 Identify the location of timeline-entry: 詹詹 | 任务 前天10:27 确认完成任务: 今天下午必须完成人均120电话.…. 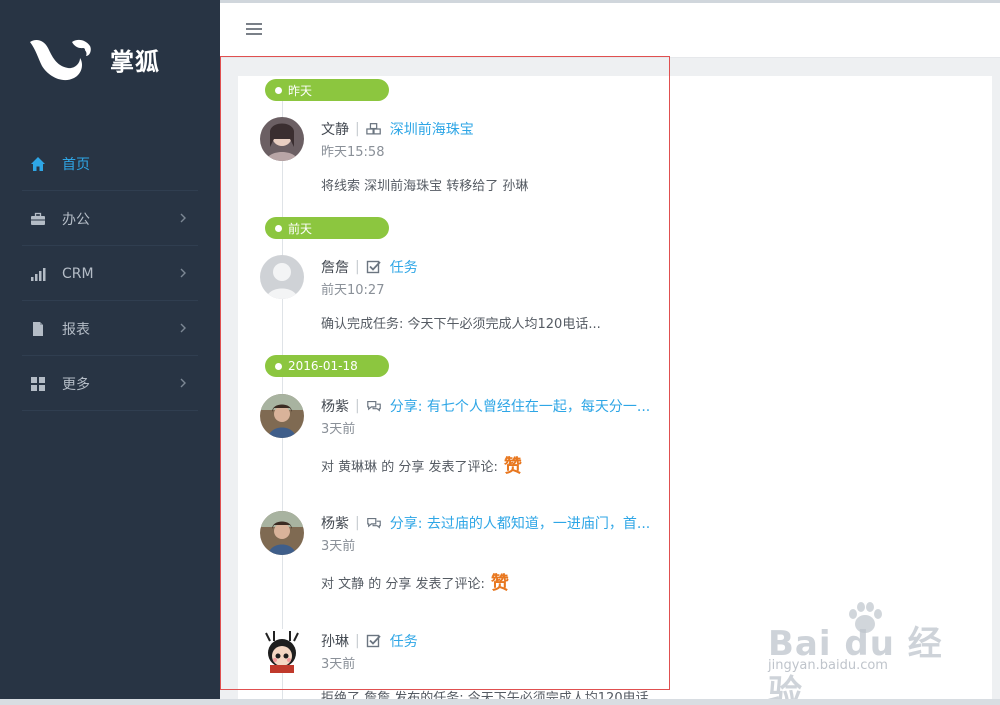
(470, 295).